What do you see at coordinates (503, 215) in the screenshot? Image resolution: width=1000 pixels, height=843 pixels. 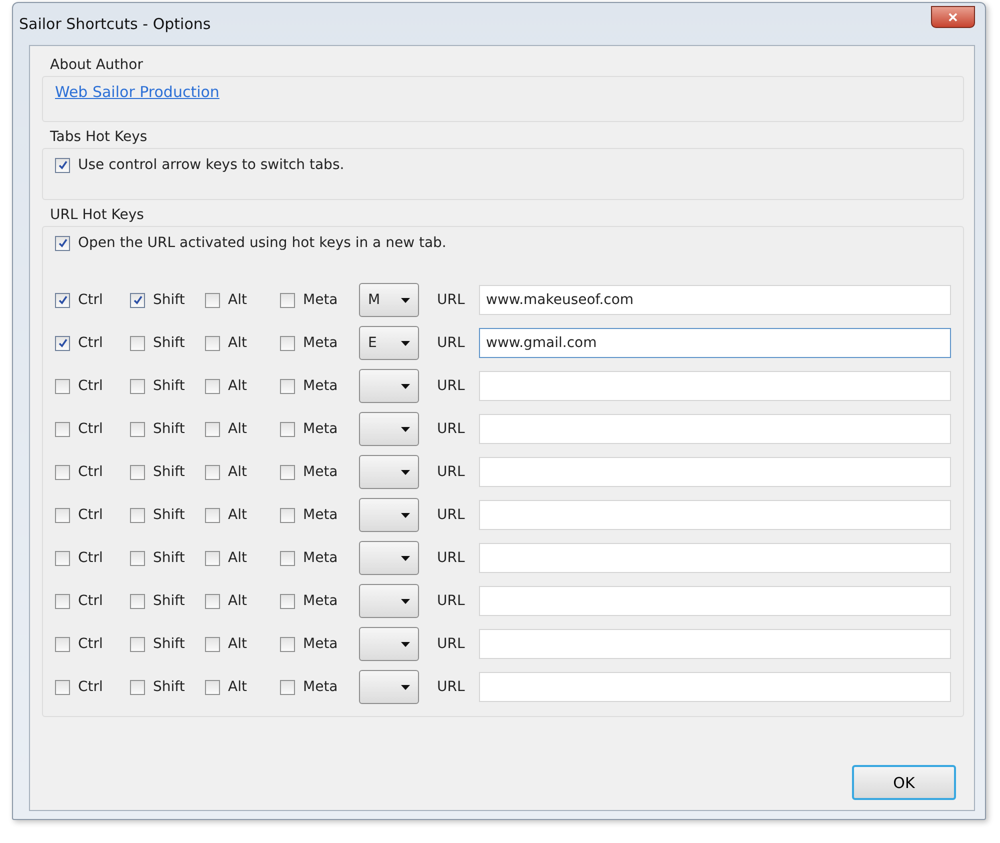 I see `group-legend: URL Hot Keys` at bounding box center [503, 215].